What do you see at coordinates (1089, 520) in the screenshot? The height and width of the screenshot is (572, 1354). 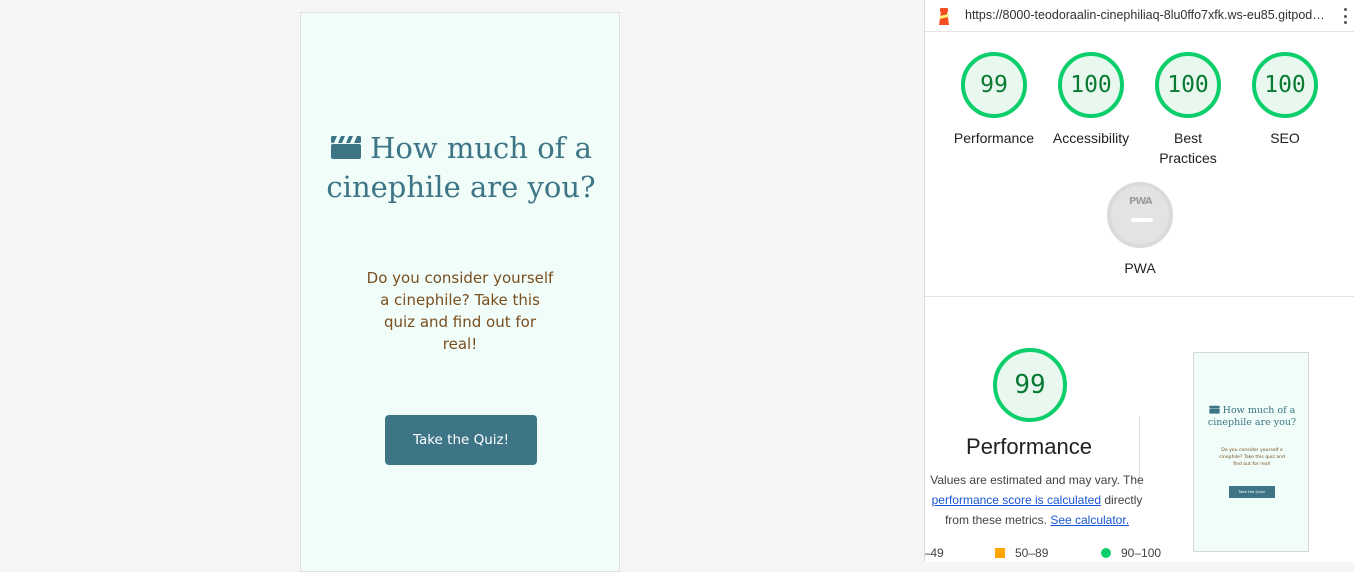 I see `see-calculator-link: See calculator.` at bounding box center [1089, 520].